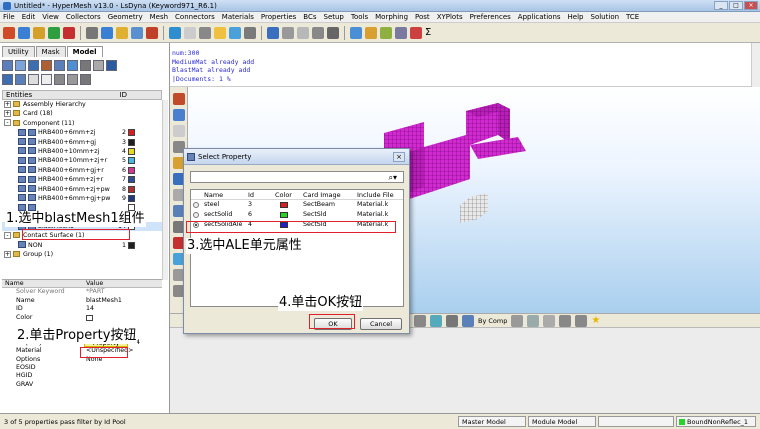 This screenshot has width=760, height=429. Describe the element at coordinates (83, 17) in the screenshot. I see `menu-item-3: Collectors` at that location.